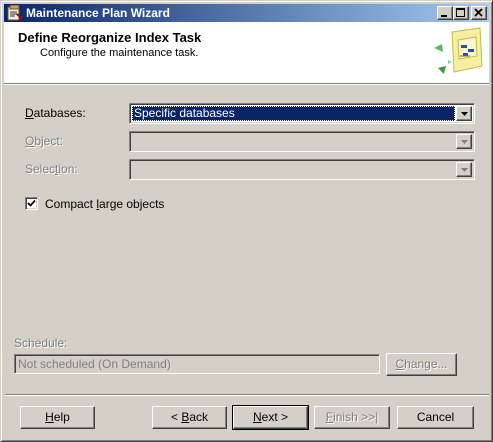 The height and width of the screenshot is (442, 493). I want to click on page-title: Define Reorganize Index Task, so click(110, 37).